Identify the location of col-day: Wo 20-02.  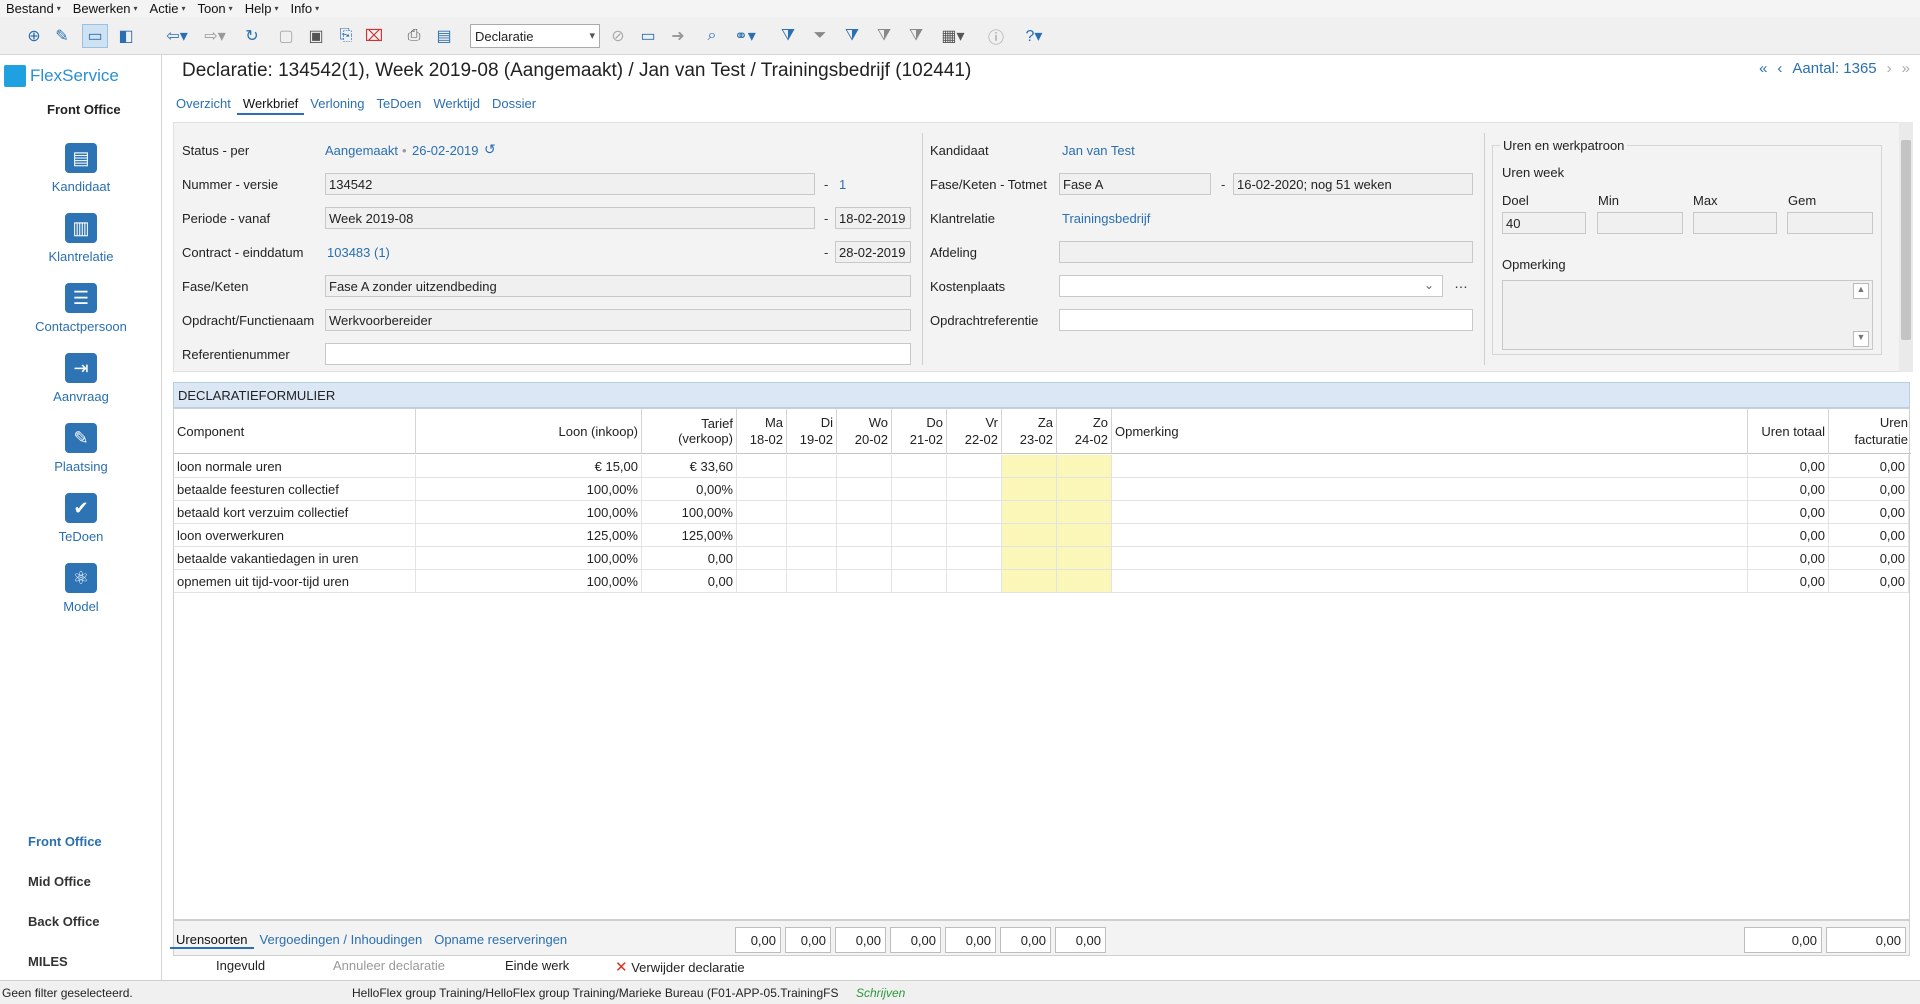
(864, 431).